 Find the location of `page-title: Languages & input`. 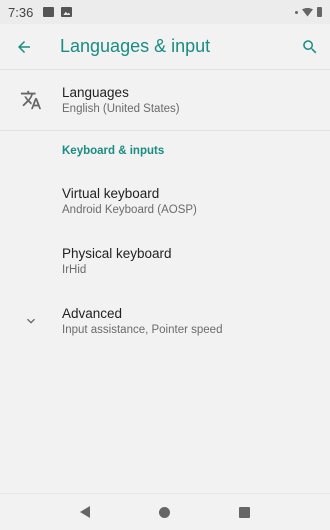

page-title: Languages & input is located at coordinates (135, 46).